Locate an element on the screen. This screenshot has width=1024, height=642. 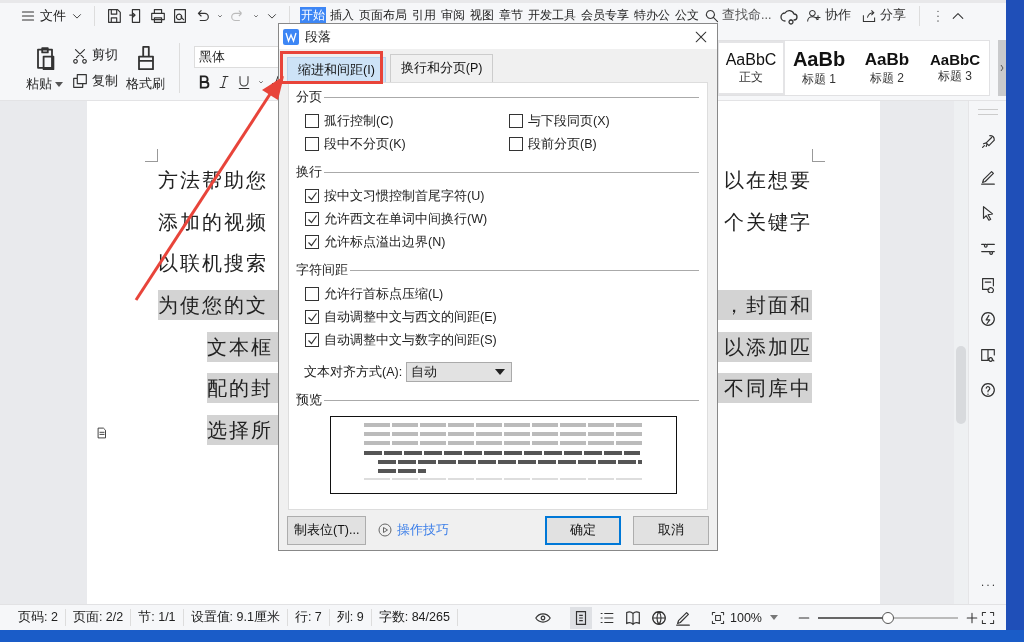
document-text: ，封面和 is located at coordinates (765, 305).